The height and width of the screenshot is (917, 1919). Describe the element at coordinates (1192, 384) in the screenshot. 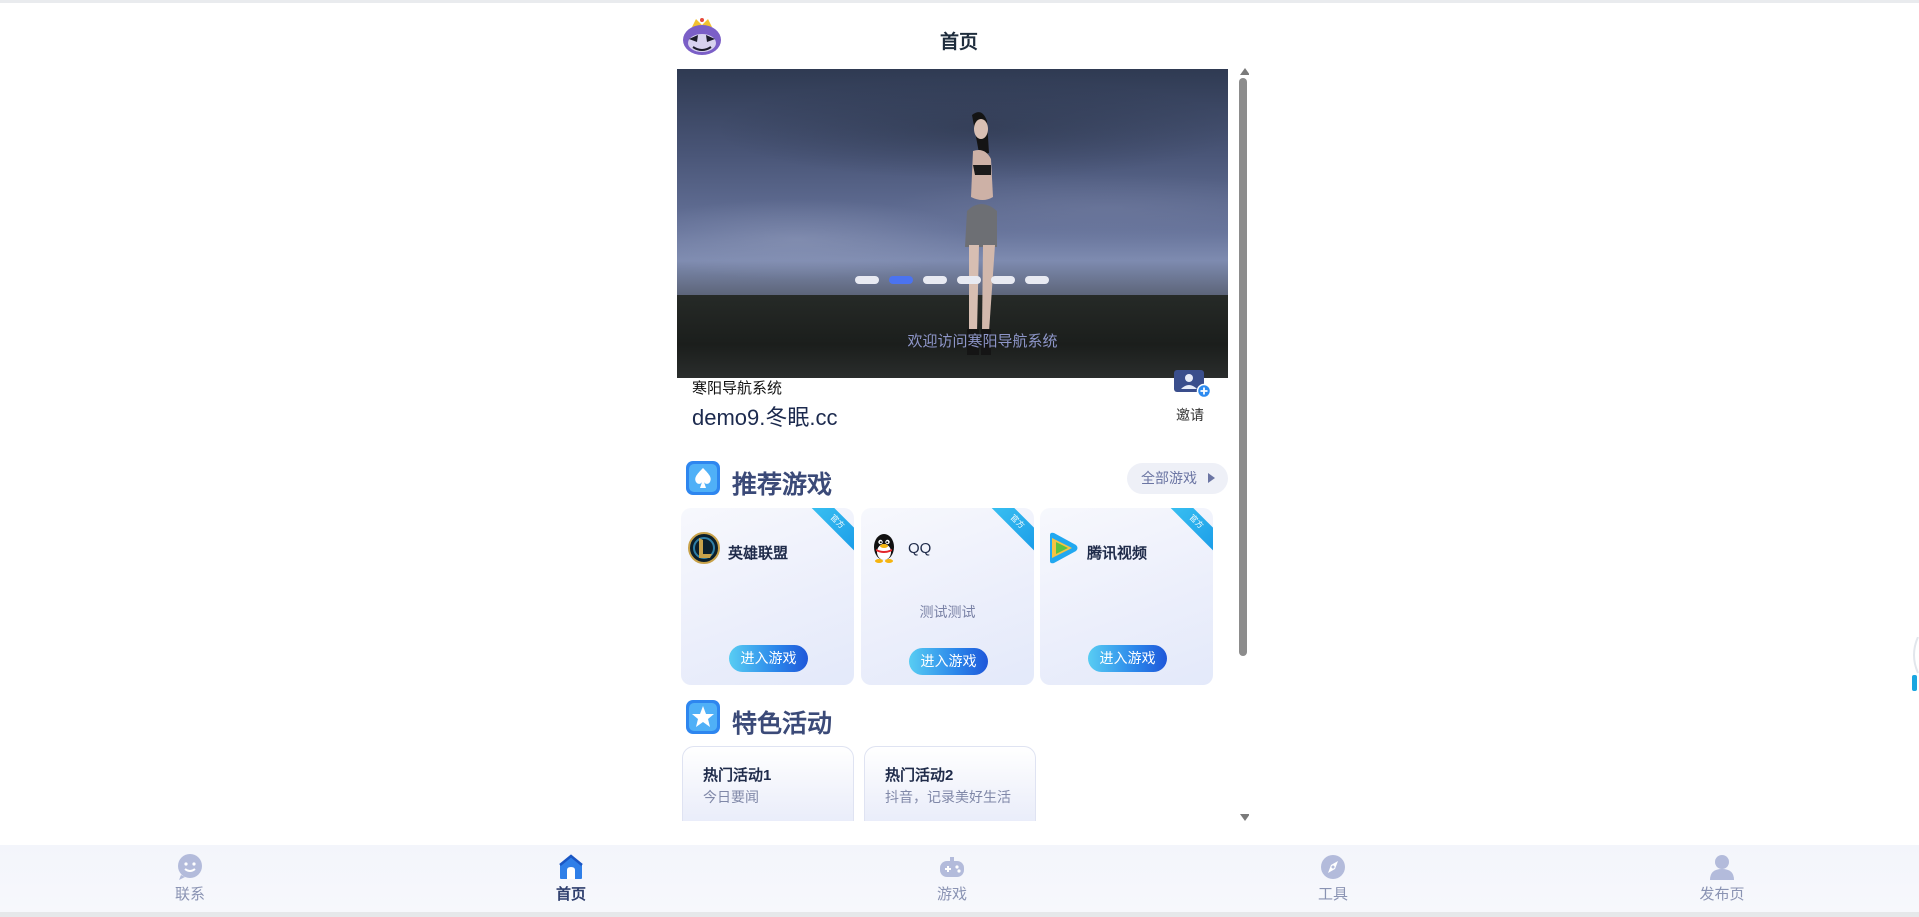

I see `user-add-icon` at that location.